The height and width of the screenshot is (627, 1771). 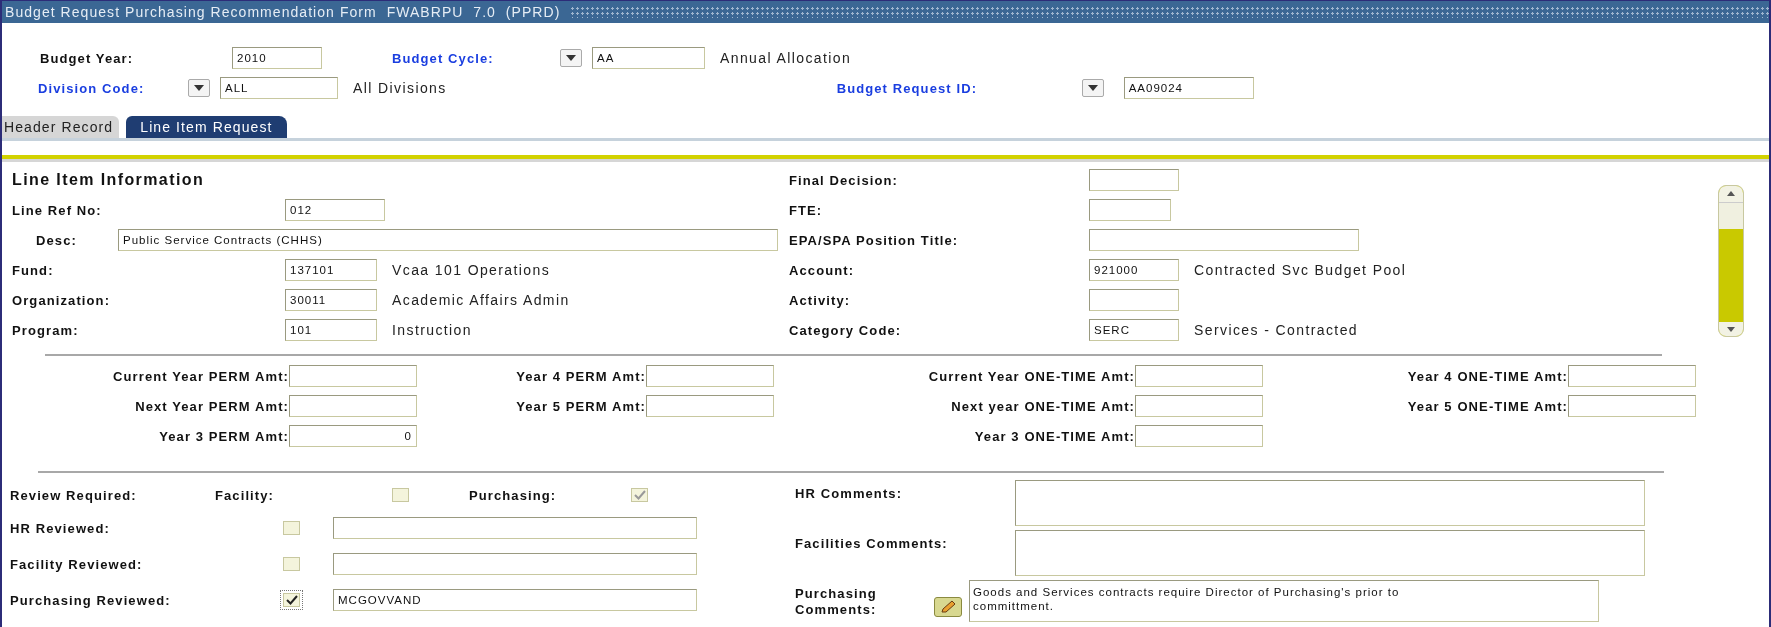 I want to click on field-description: Annual Allocation, so click(x=786, y=58).